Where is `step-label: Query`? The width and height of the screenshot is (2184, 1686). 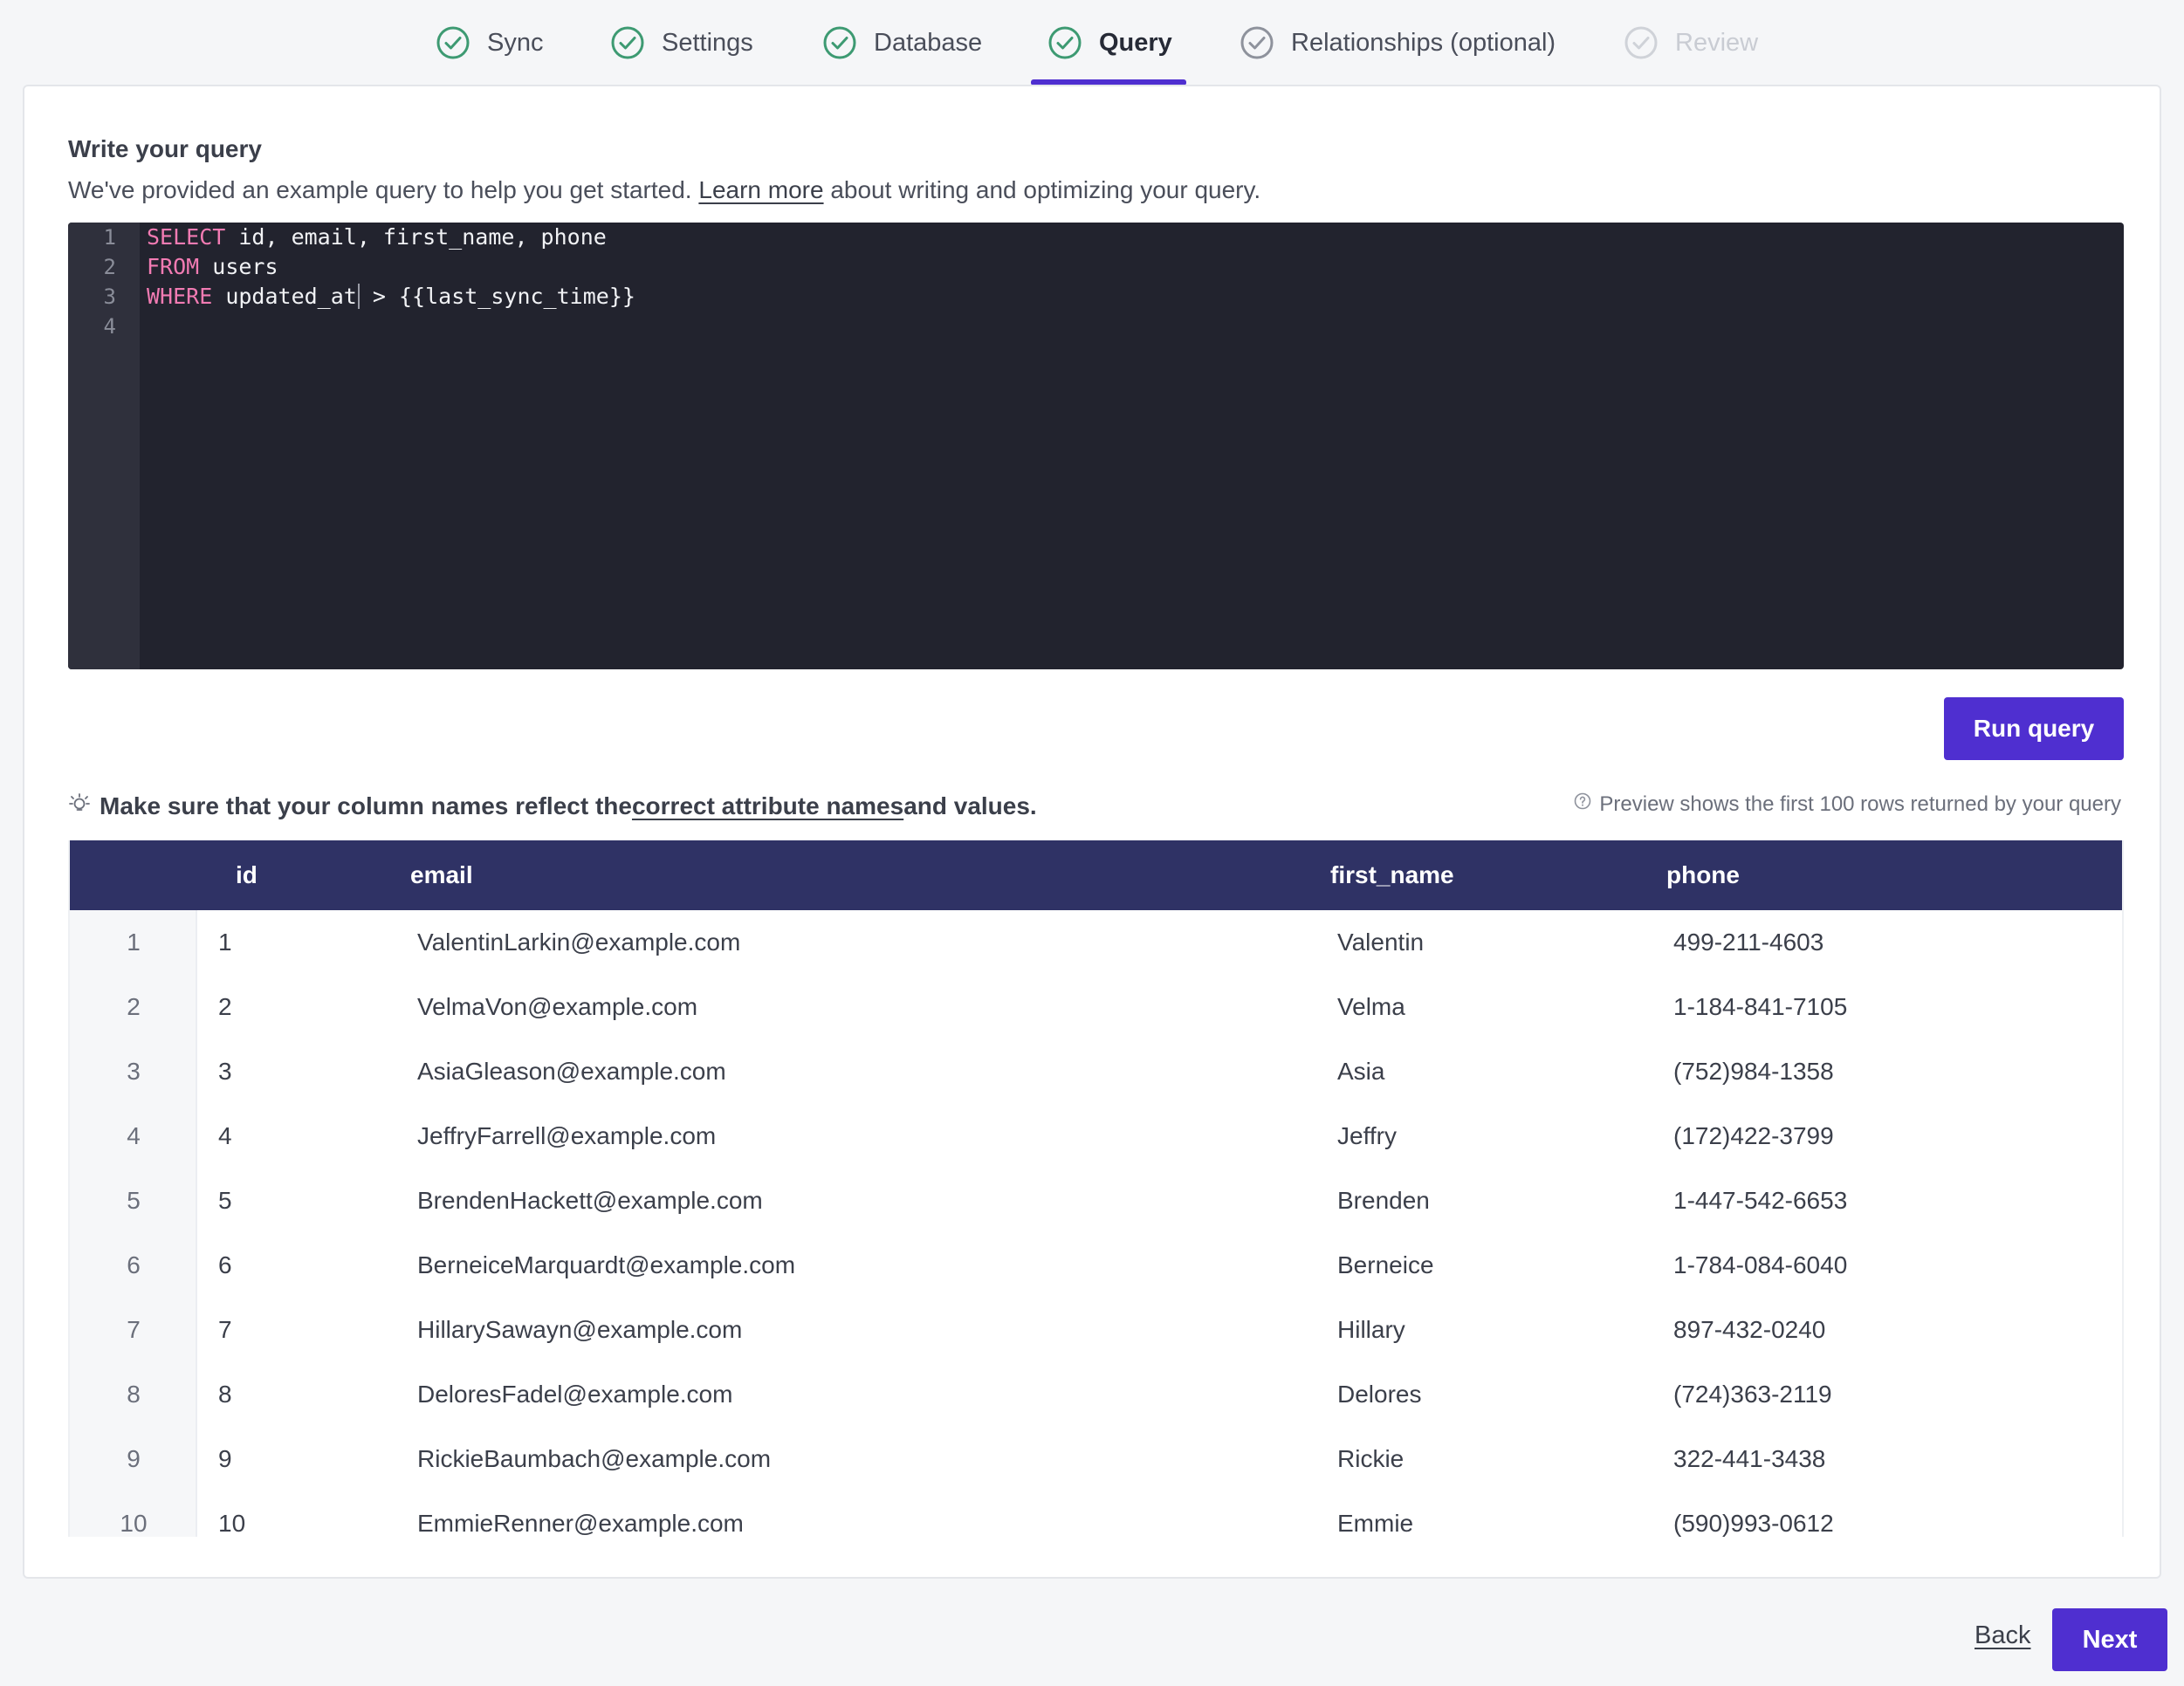 step-label: Query is located at coordinates (1135, 43).